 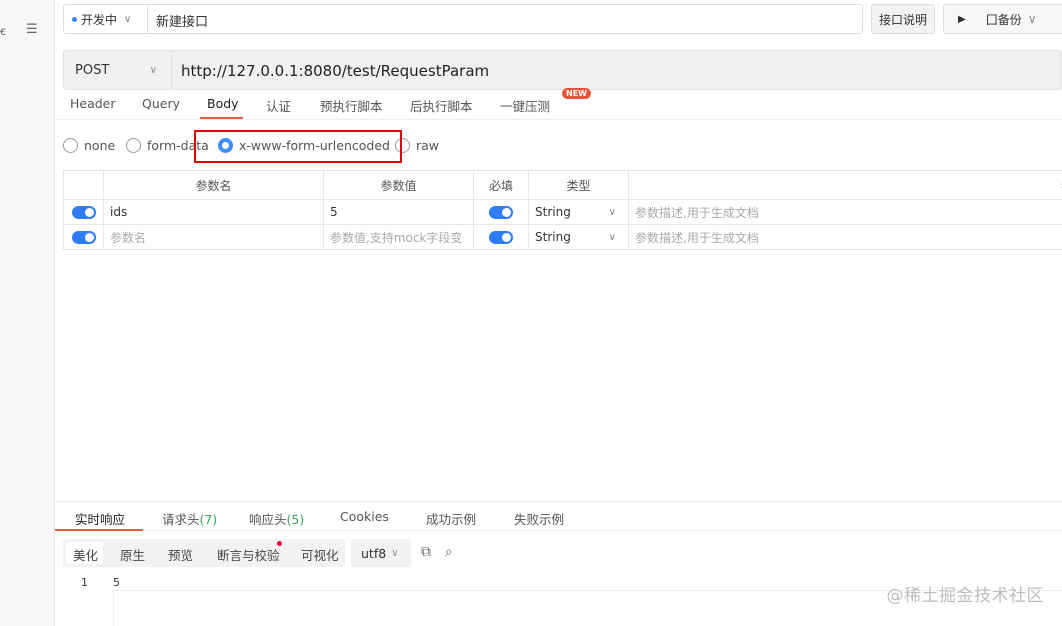 I want to click on col-toggle, so click(x=83, y=185).